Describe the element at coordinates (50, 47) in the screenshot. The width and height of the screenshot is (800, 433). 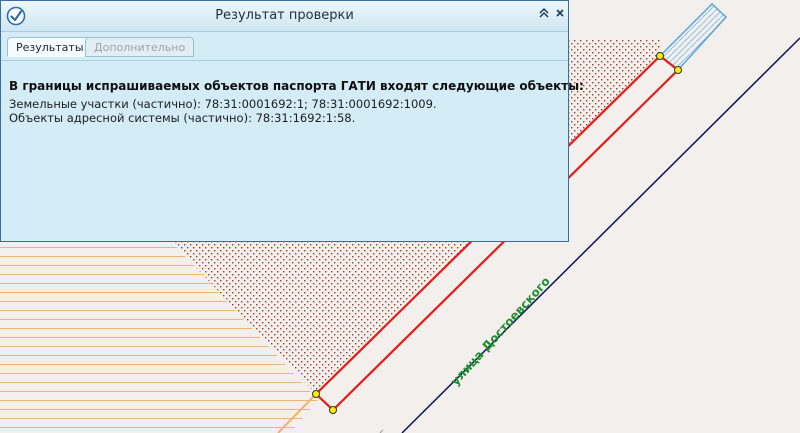
I see `tab-results: Результаты` at that location.